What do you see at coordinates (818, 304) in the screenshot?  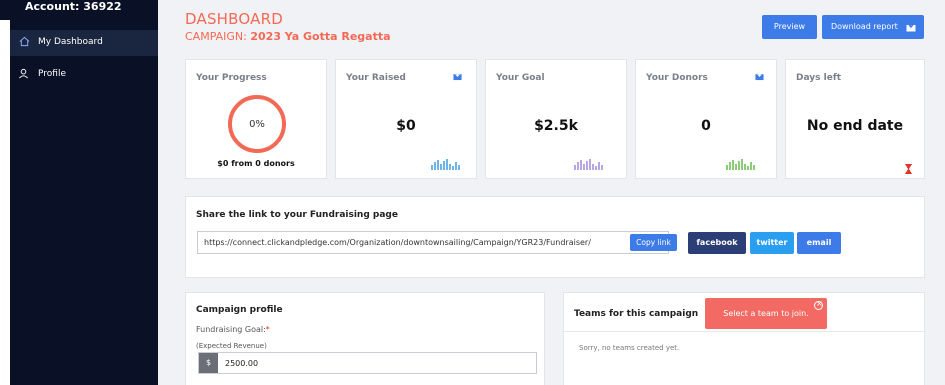 I see `close-icon` at bounding box center [818, 304].